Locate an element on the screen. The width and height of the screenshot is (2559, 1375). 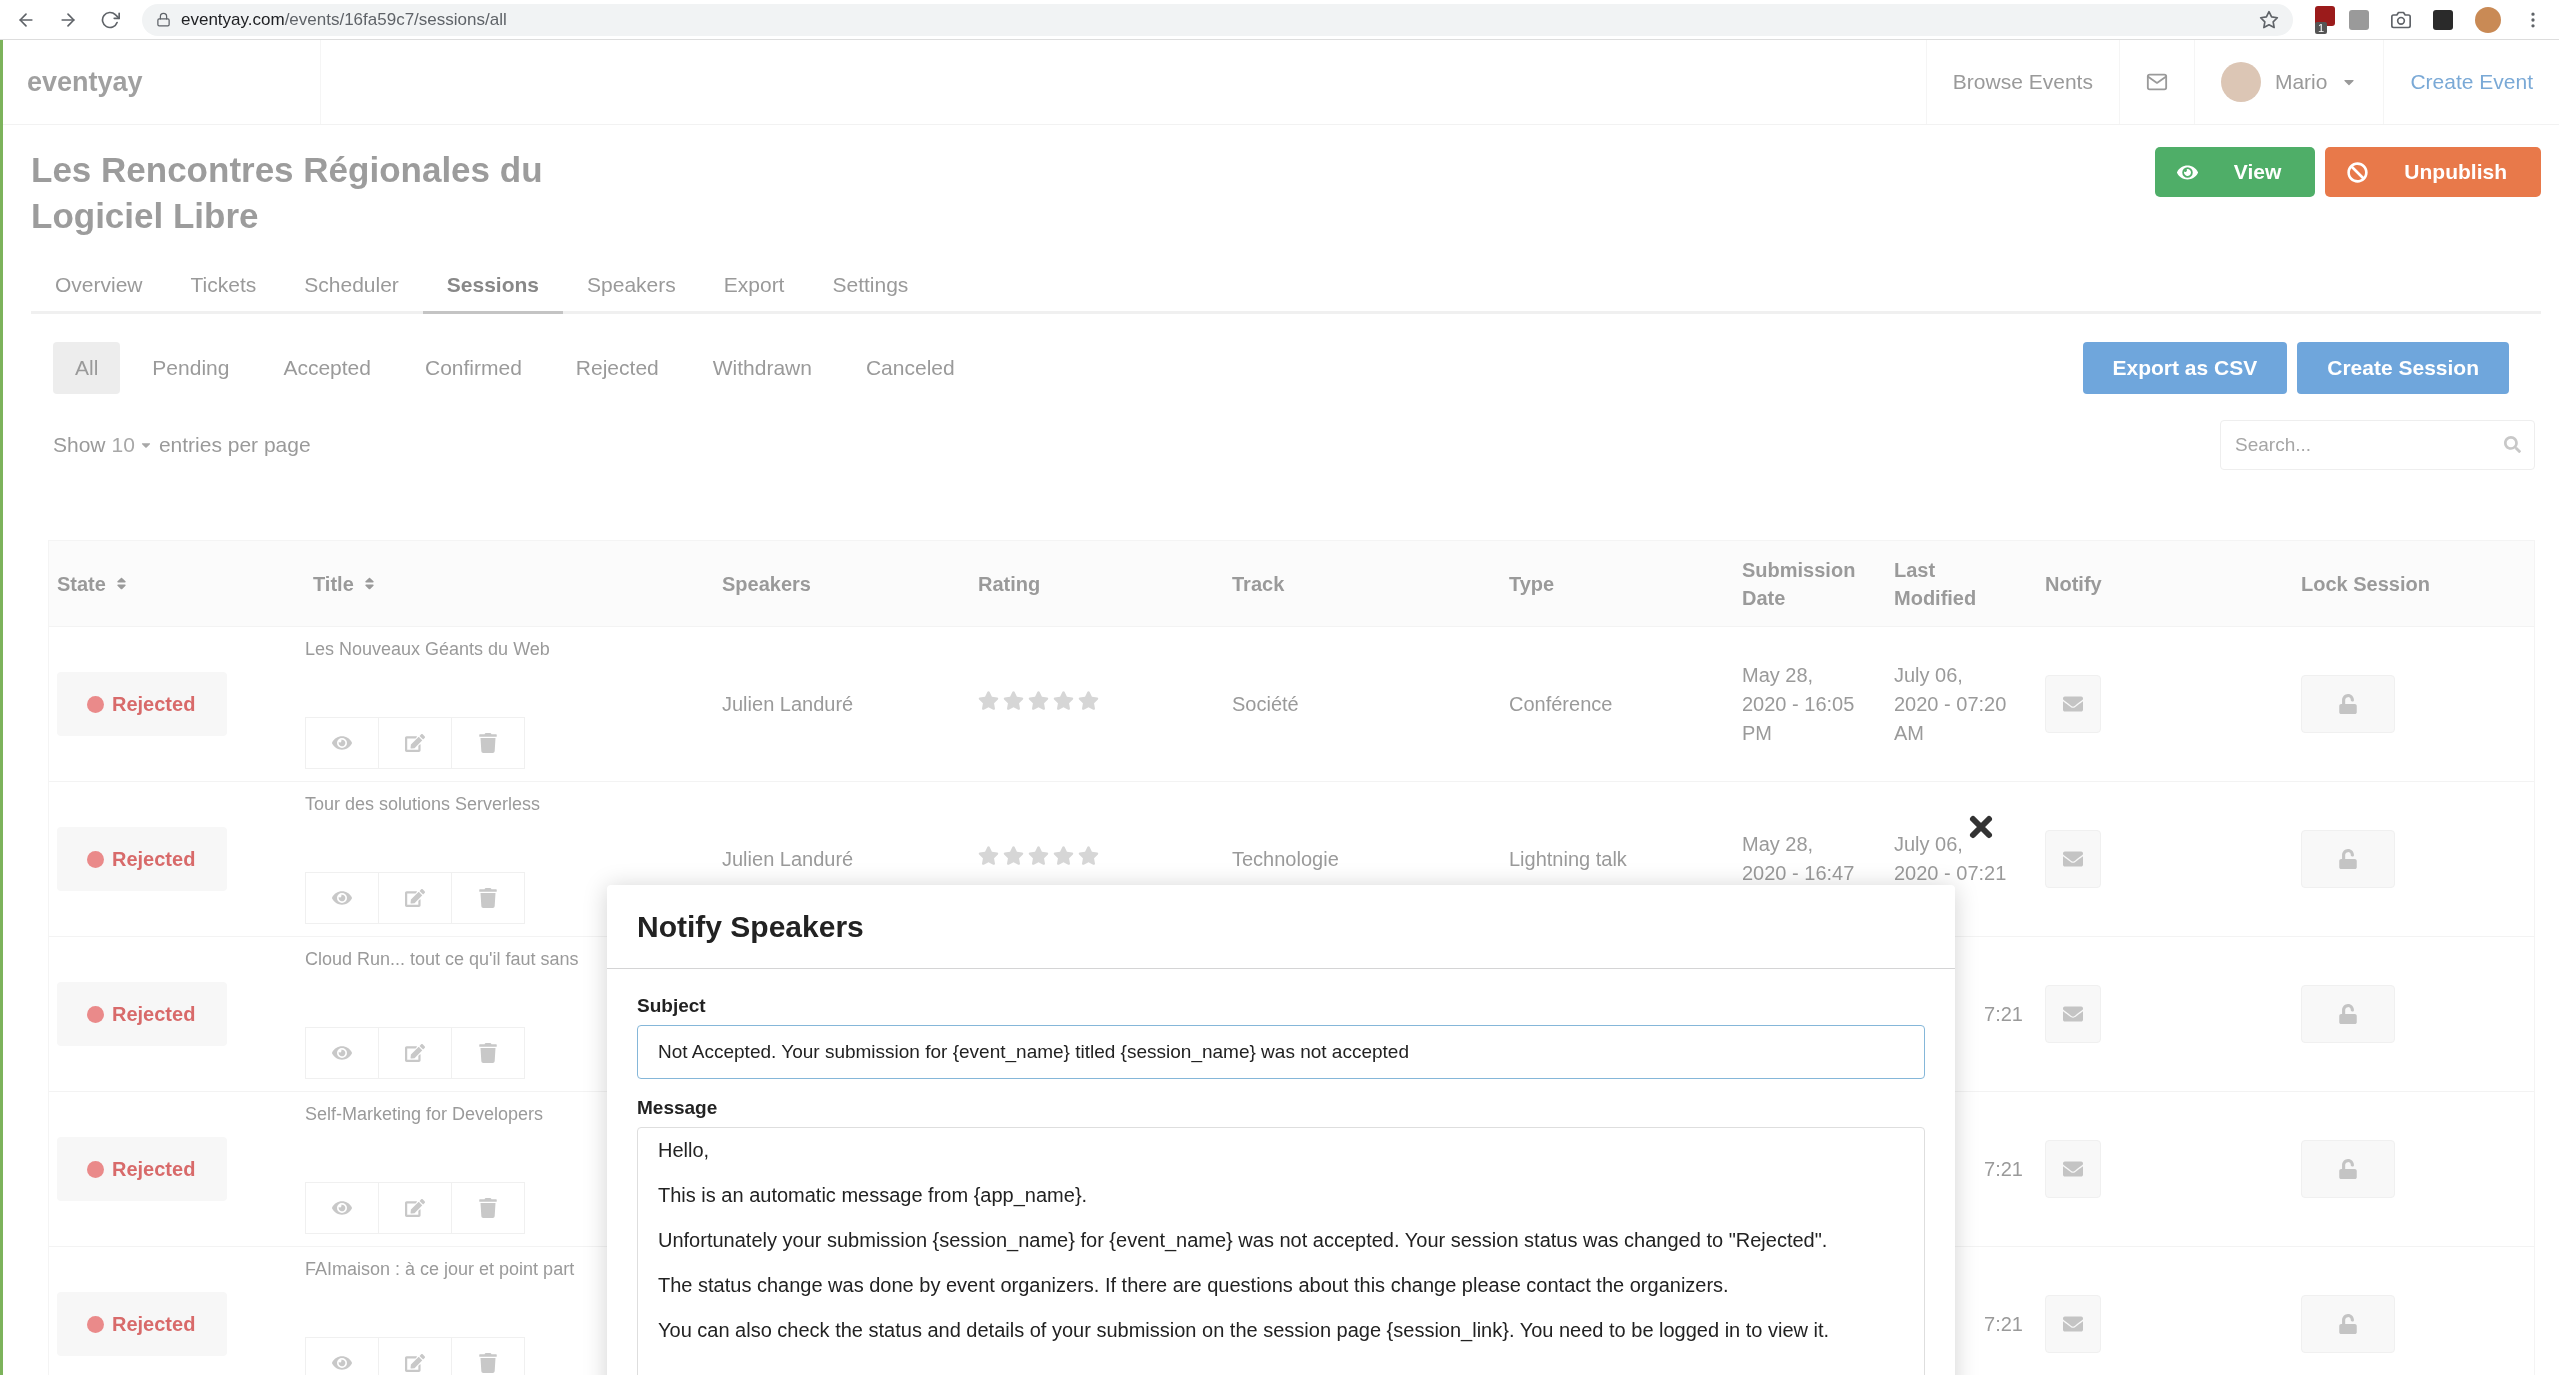
filter-tab: Canceled is located at coordinates (910, 368).